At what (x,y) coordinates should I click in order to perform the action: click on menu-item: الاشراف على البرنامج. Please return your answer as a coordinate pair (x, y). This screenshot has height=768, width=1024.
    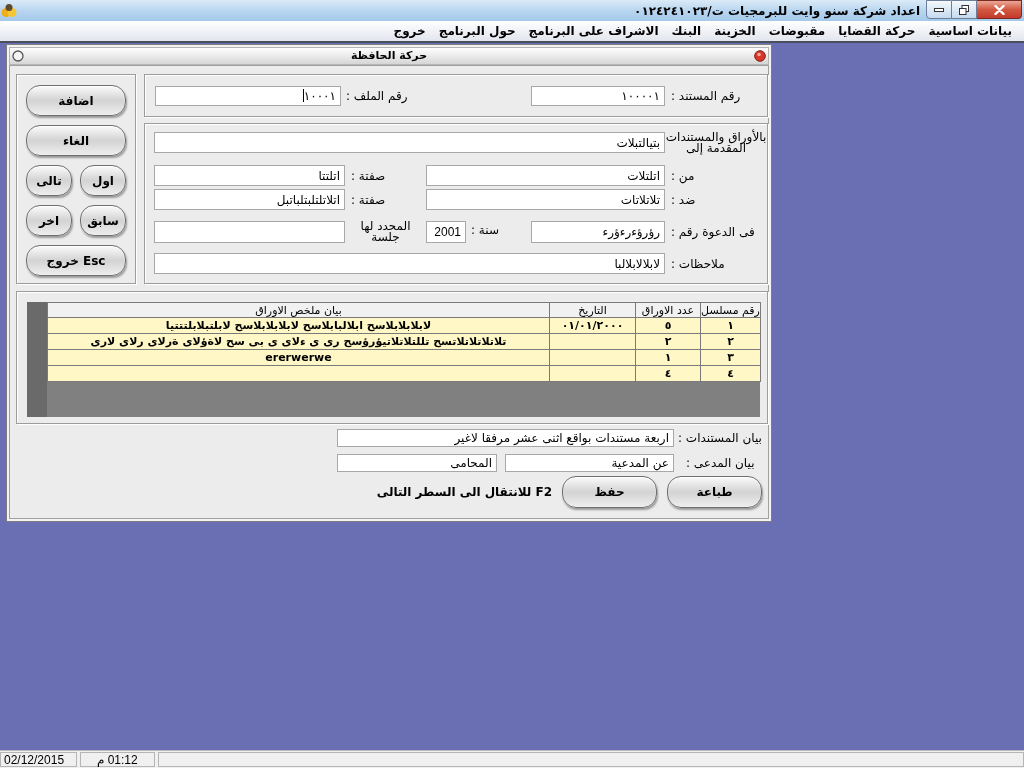
    Looking at the image, I should click on (593, 31).